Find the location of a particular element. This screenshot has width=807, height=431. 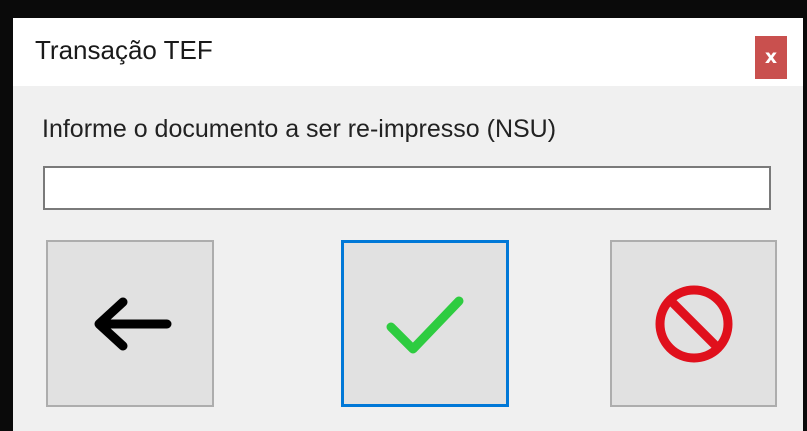

cancel-button is located at coordinates (693, 323).